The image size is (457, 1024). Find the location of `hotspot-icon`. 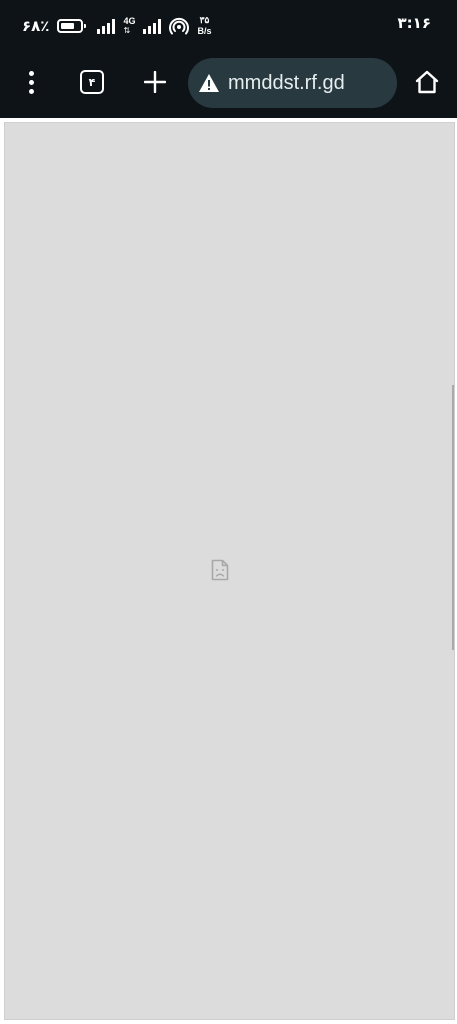

hotspot-icon is located at coordinates (179, 26).